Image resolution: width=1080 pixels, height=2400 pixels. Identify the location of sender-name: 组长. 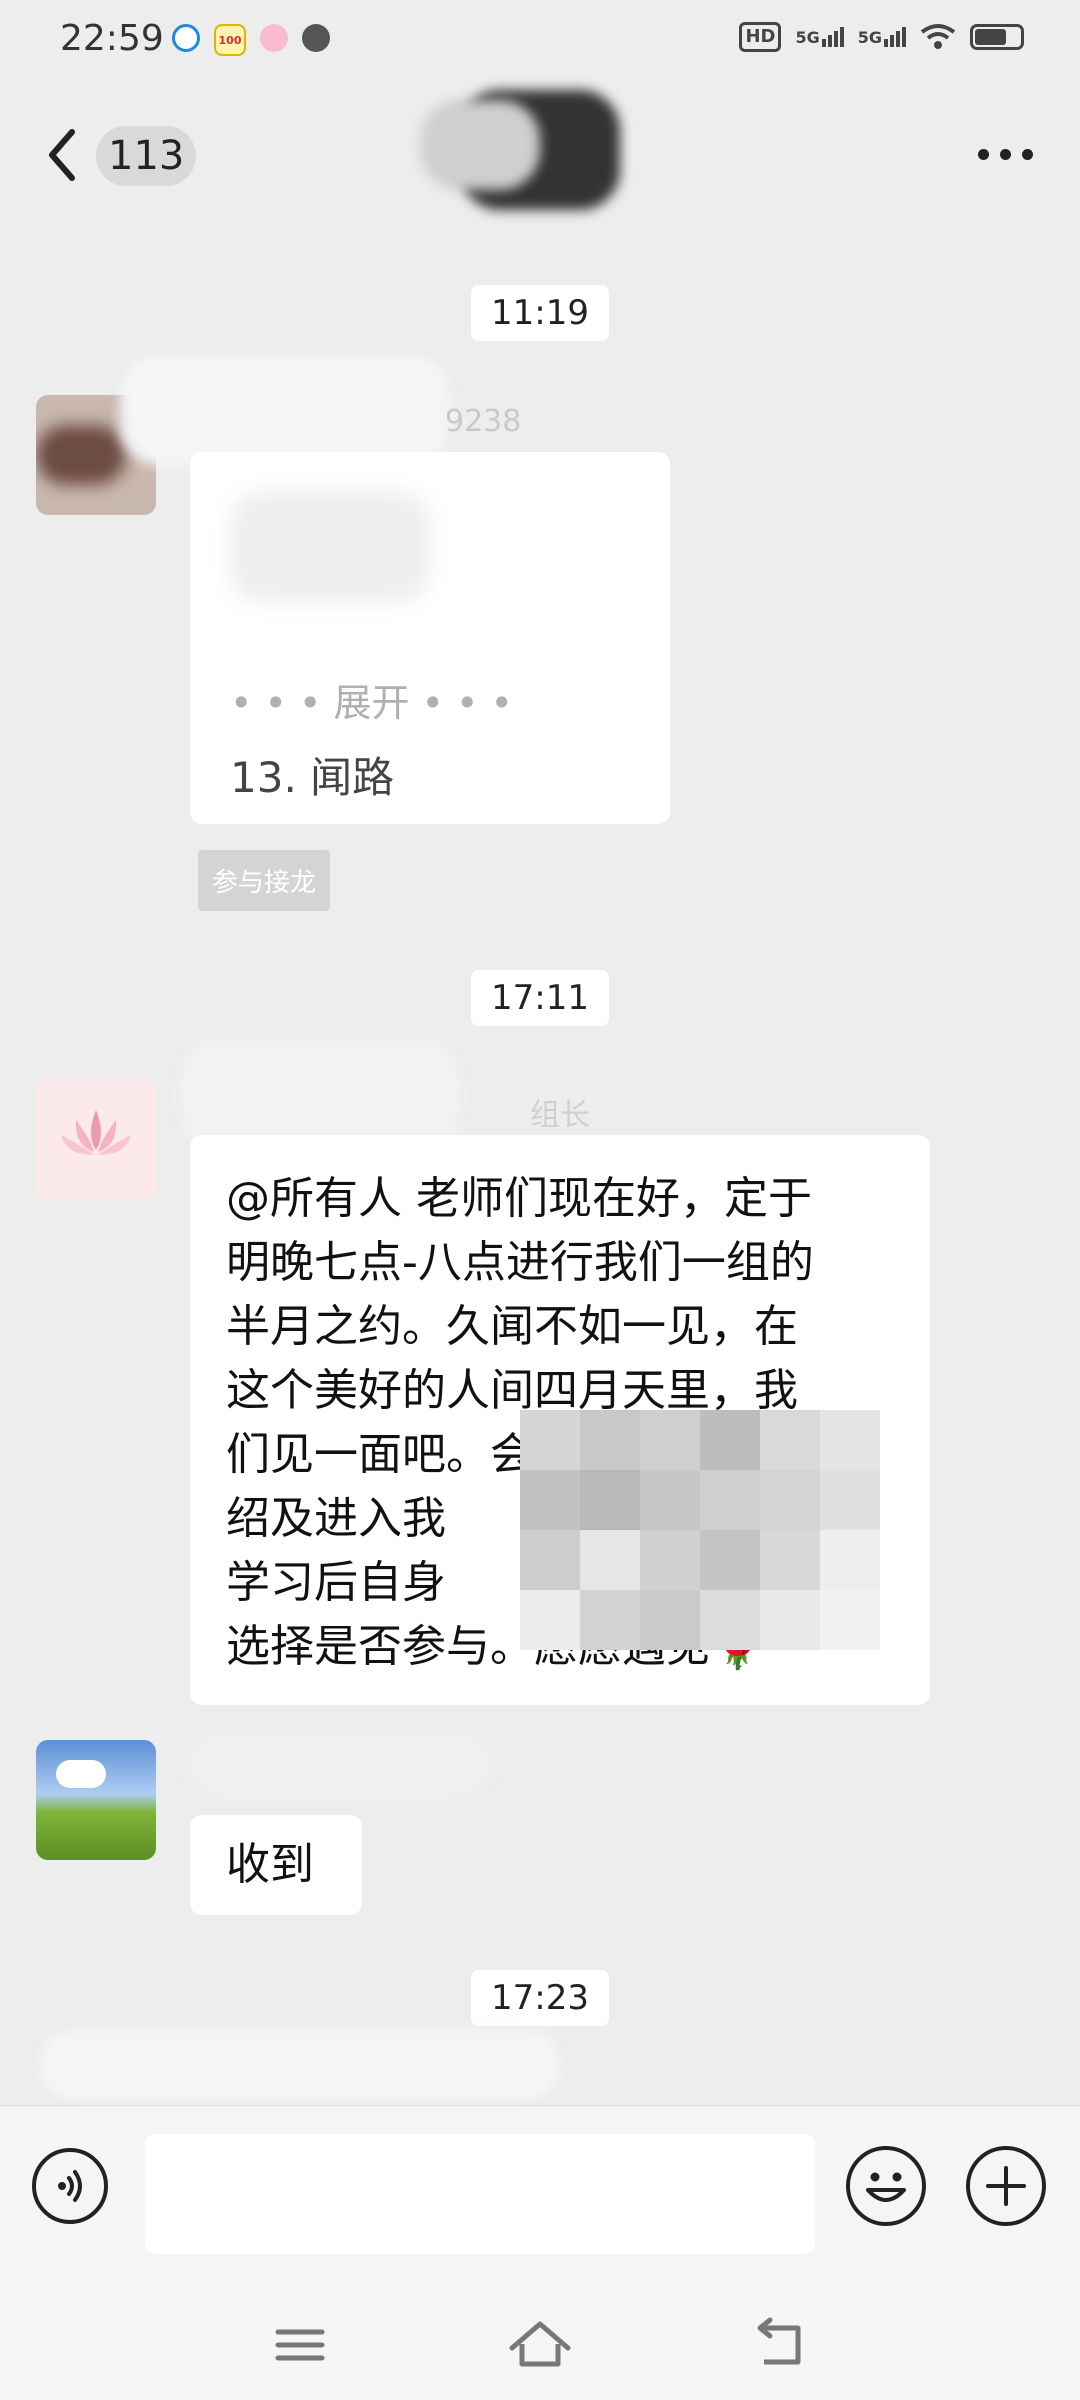
(560, 1115).